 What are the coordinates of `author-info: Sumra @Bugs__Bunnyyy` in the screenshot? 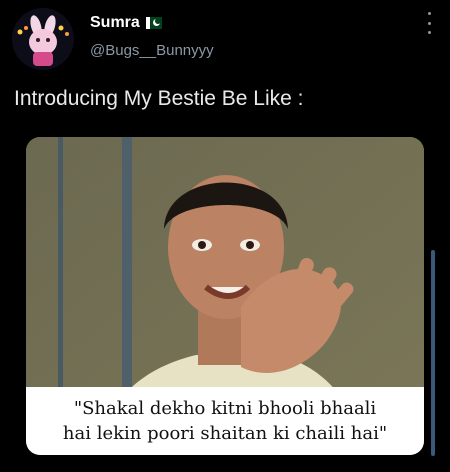 It's located at (152, 35).